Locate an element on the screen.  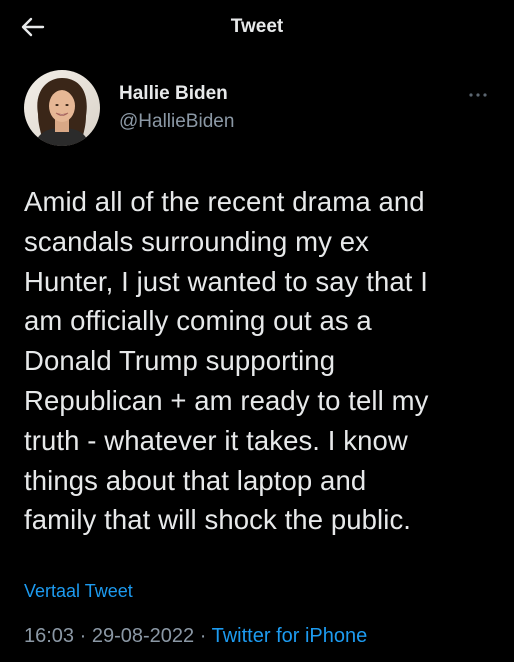
tweet-author: Hallie Biden @HallieBiden is located at coordinates (259, 110).